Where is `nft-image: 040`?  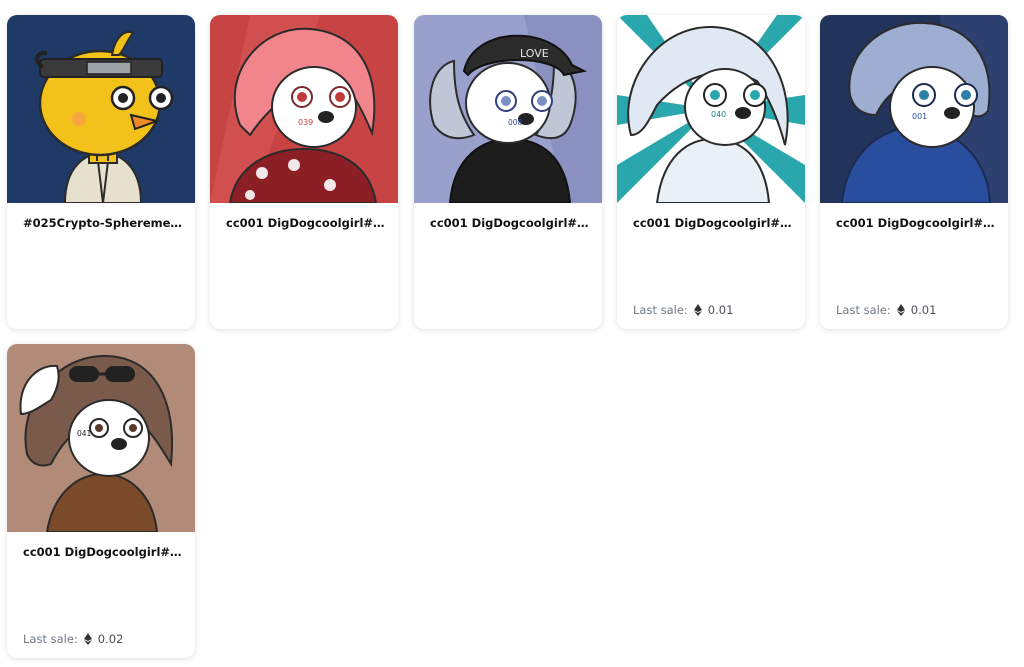
nft-image: 040 is located at coordinates (711, 109).